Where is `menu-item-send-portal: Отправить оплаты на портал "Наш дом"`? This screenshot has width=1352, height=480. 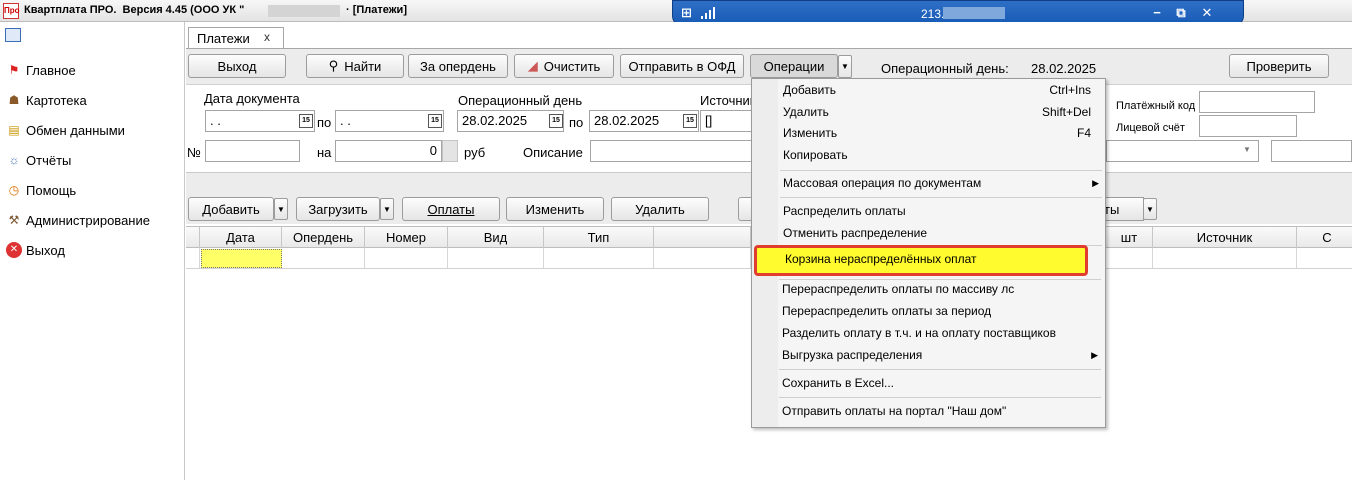 menu-item-send-portal: Отправить оплаты на портал "Наш дом" is located at coordinates (927, 411).